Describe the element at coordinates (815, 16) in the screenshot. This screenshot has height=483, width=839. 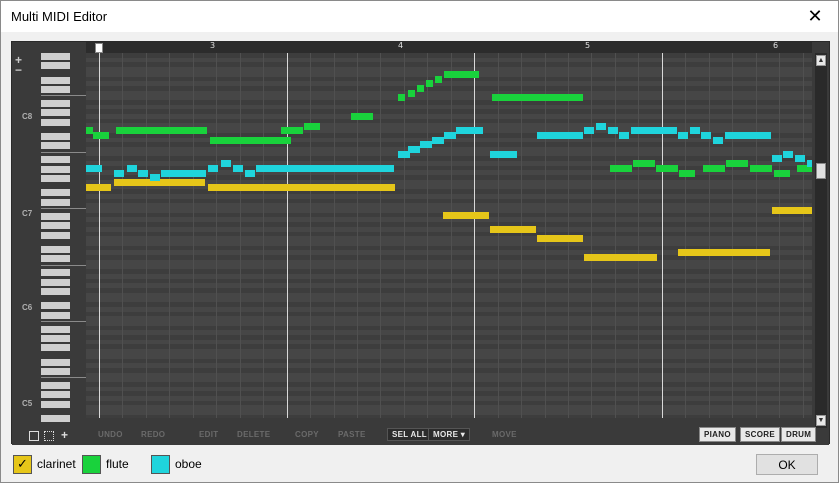
I see `close-icon: ✕` at that location.